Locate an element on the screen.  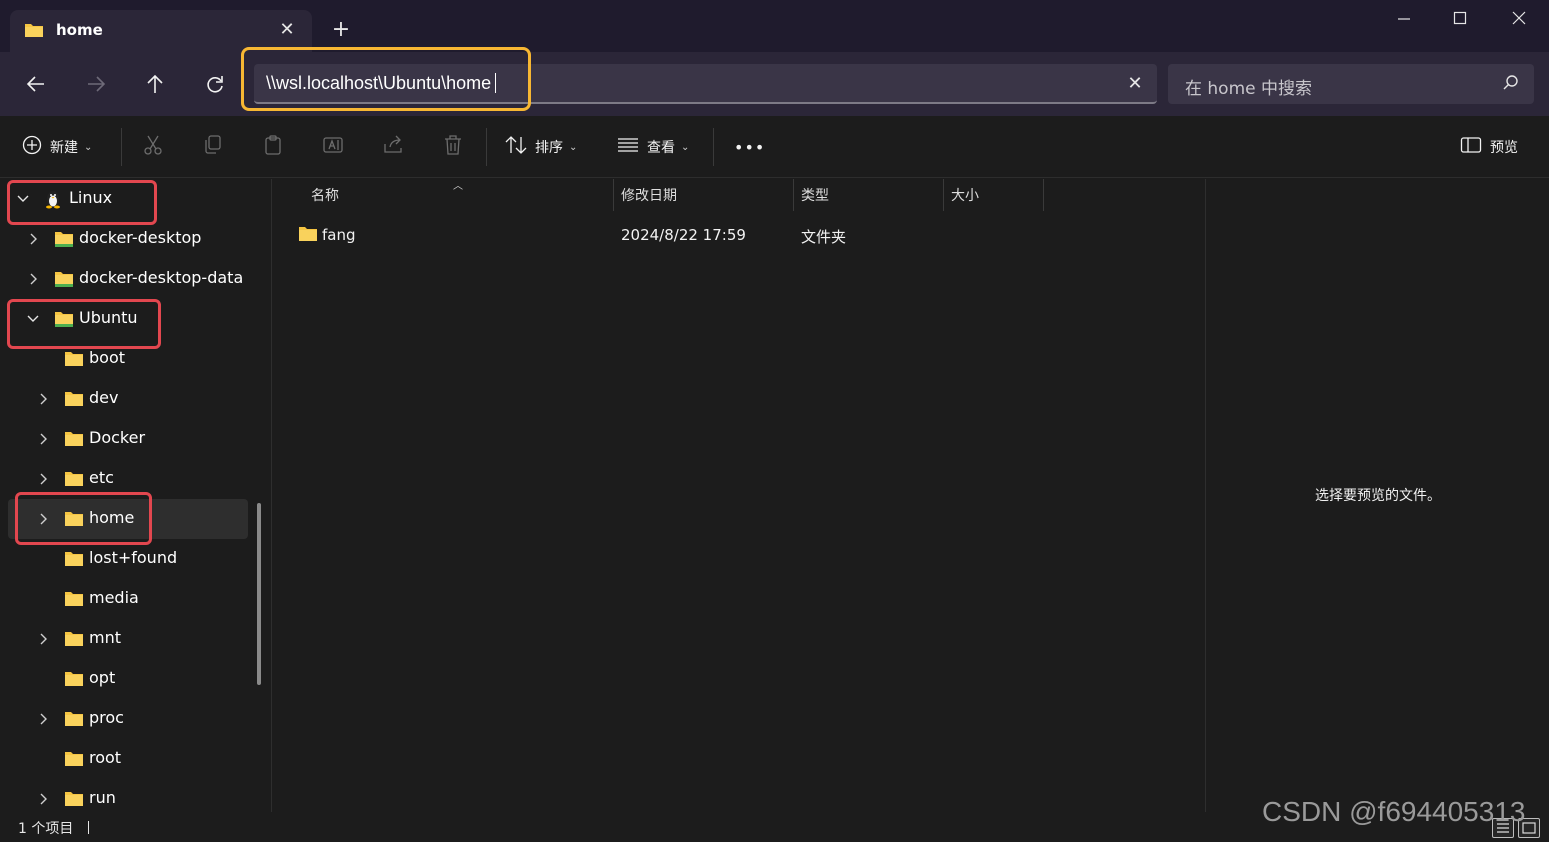
tree-item-docker-desktop-data: docker-desktop-data is located at coordinates (128, 279).